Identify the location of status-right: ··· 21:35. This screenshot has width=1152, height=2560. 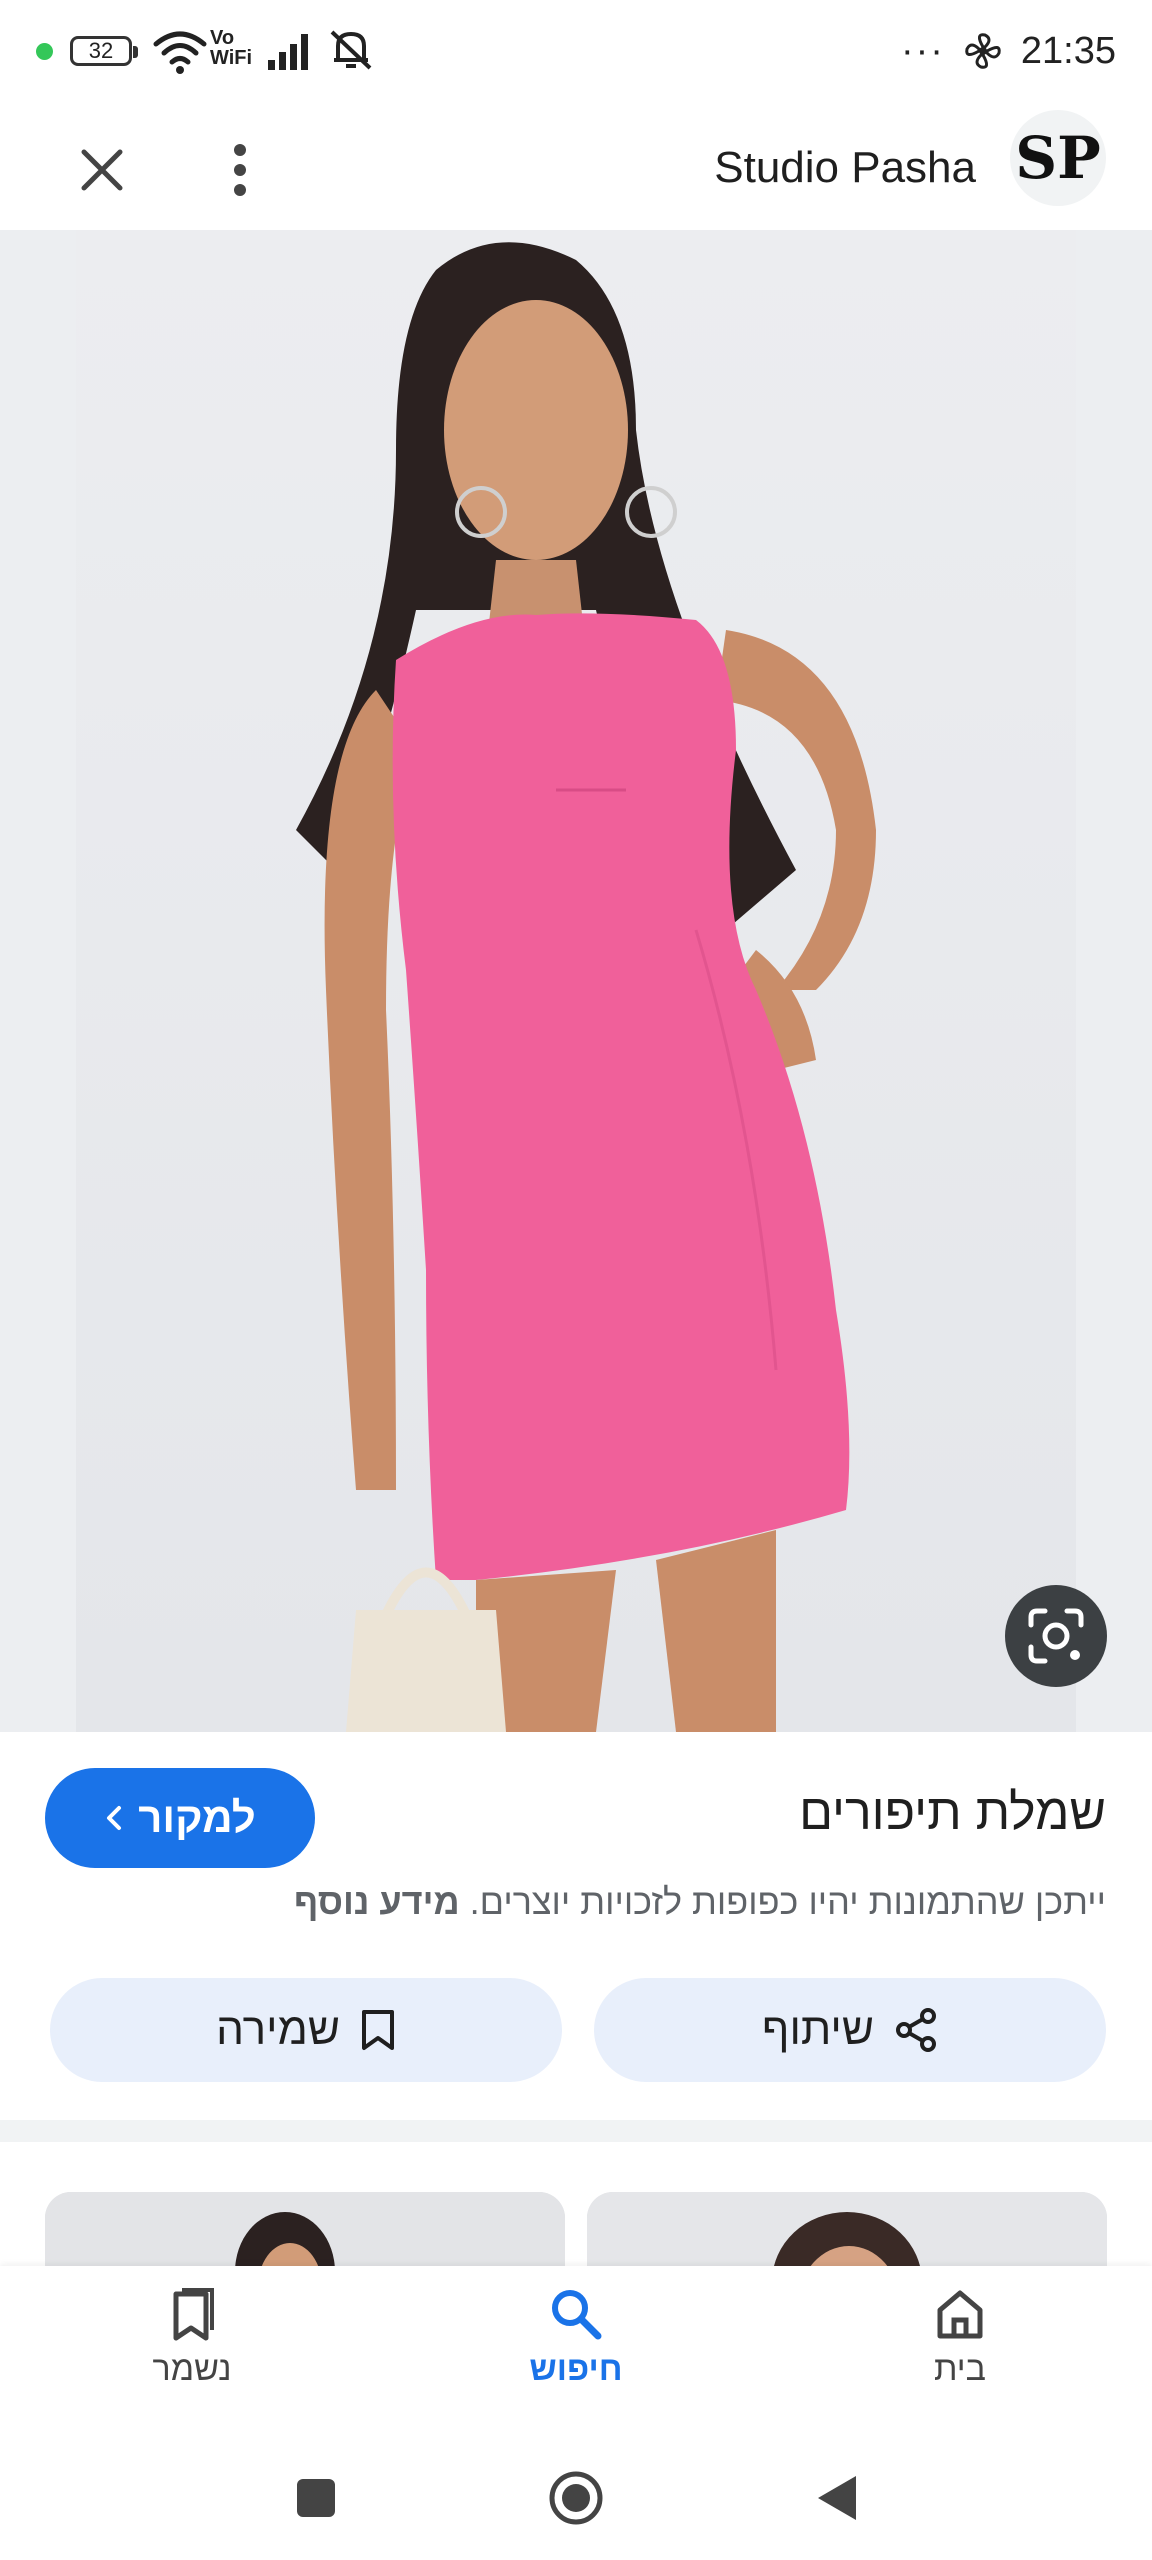
(1008, 51).